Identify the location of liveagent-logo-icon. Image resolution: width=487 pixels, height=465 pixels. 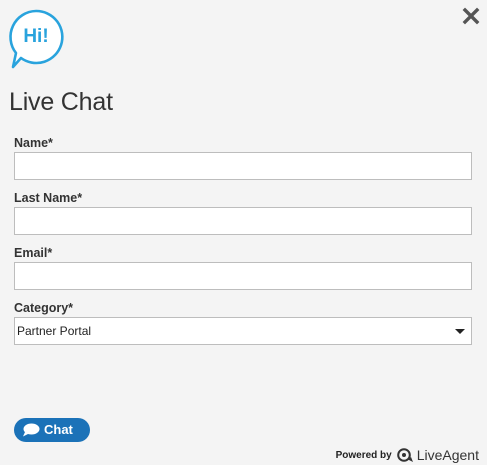
(404, 455).